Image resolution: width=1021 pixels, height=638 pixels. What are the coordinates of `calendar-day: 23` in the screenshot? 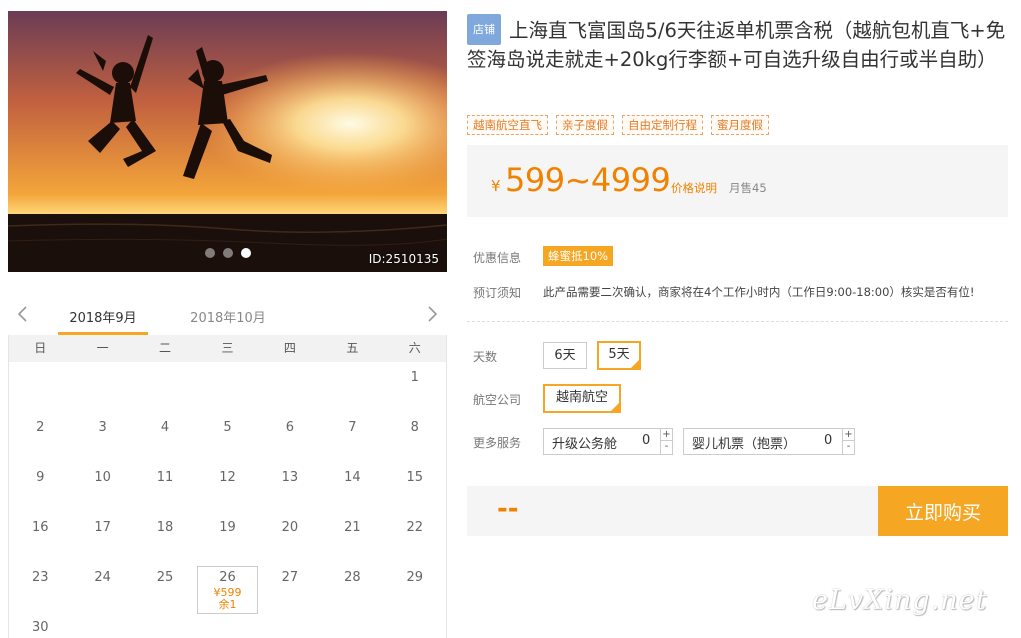 It's located at (40, 587).